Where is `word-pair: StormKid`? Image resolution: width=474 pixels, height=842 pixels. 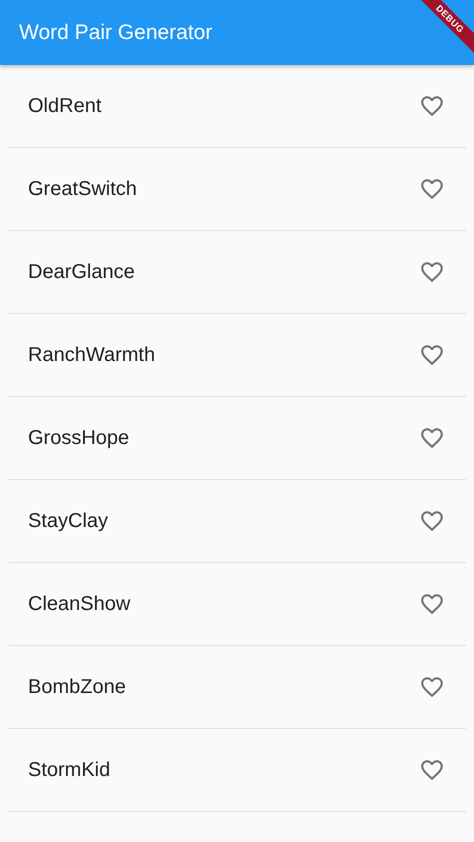 word-pair: StormKid is located at coordinates (69, 770).